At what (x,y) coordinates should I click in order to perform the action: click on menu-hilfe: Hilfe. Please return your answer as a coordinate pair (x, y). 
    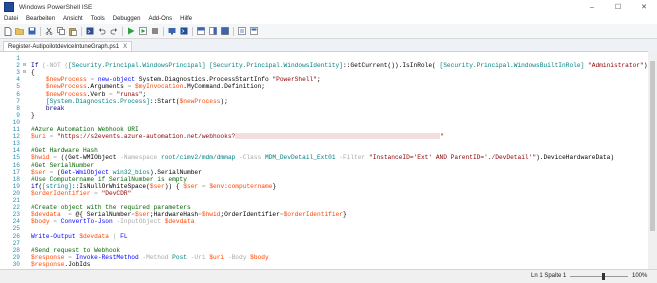
    Looking at the image, I should click on (186, 19).